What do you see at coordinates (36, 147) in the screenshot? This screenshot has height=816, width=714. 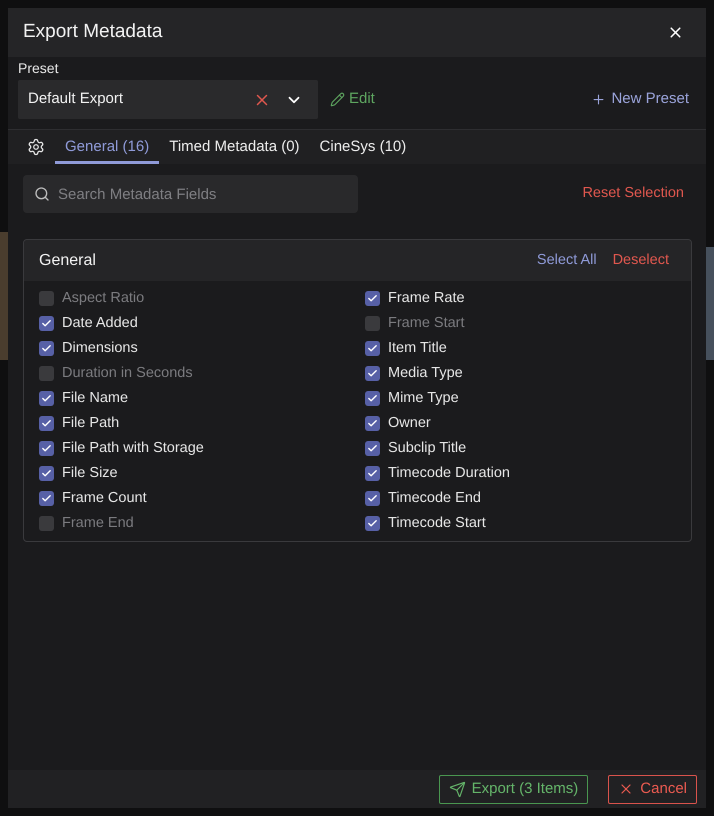 I see `settings-icon` at bounding box center [36, 147].